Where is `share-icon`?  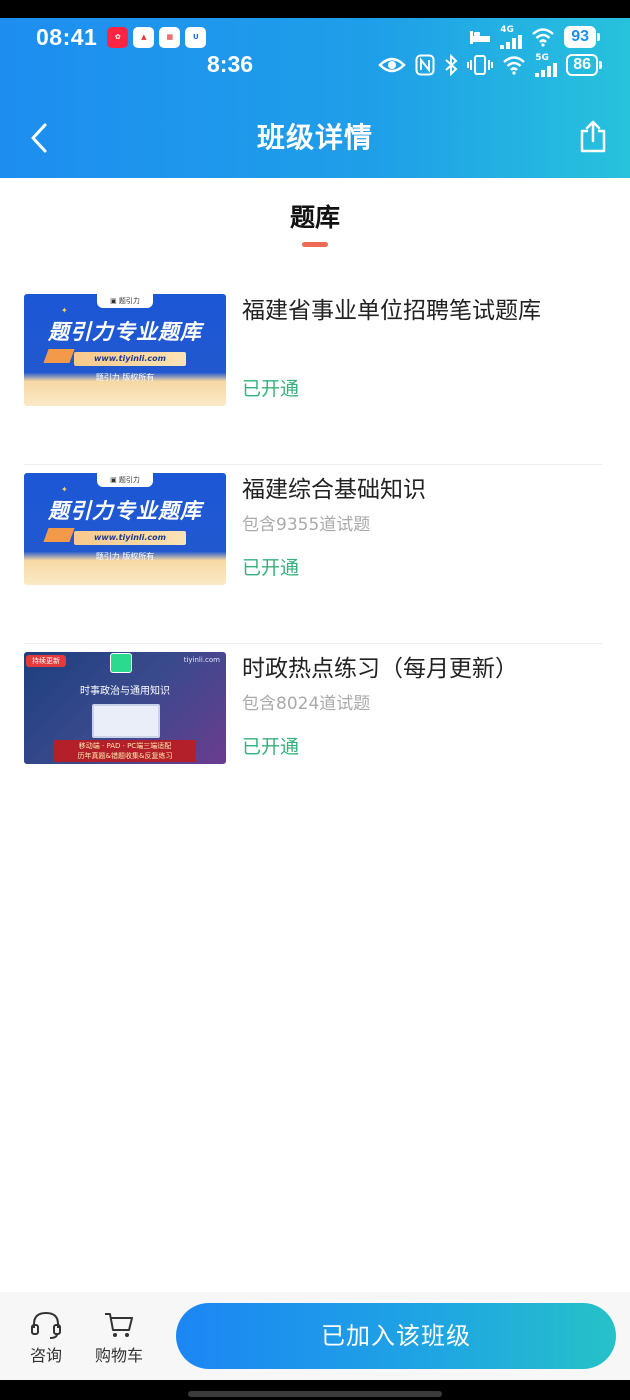 share-icon is located at coordinates (593, 136).